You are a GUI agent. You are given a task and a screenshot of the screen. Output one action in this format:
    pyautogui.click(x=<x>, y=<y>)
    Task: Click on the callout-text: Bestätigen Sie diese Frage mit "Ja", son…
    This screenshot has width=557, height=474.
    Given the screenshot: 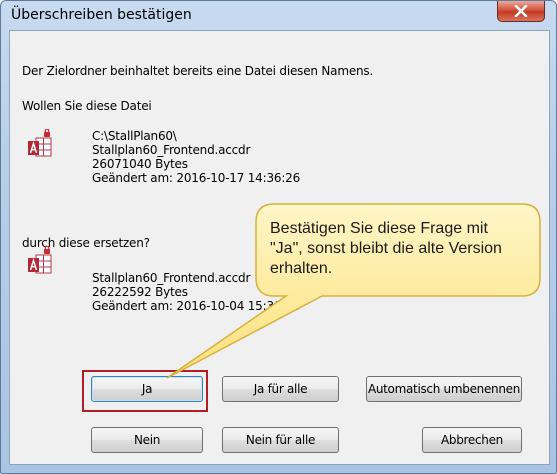 What is the action you would take?
    pyautogui.click(x=386, y=248)
    